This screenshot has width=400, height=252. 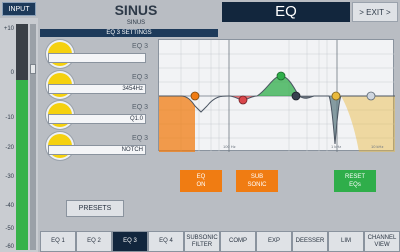 I want to click on tab-lim: LIM, so click(x=346, y=241).